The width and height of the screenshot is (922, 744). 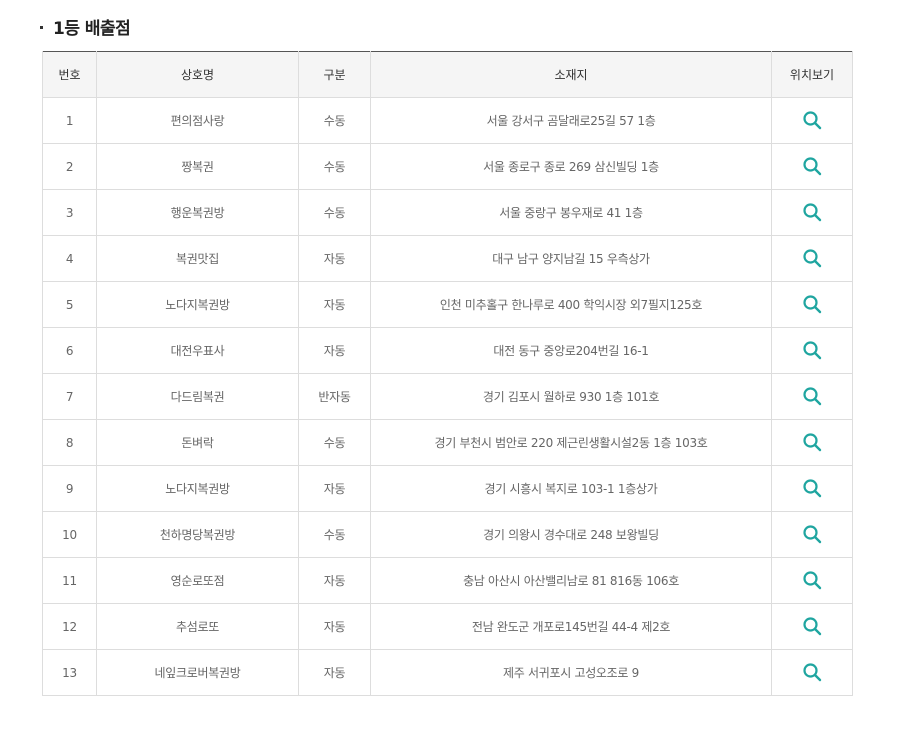 I want to click on table-row: 6 대전우표사 자동 대전 동구 중앙로204번길 16-1, so click(x=447, y=350).